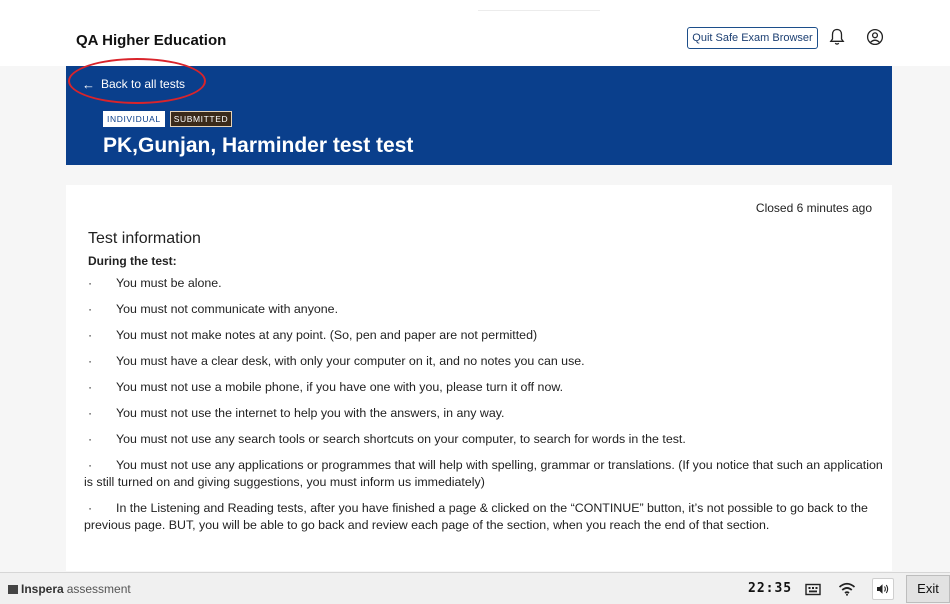 The image size is (950, 604). What do you see at coordinates (258, 145) in the screenshot?
I see `test-title: PK,Gunjan, Harminder test test` at bounding box center [258, 145].